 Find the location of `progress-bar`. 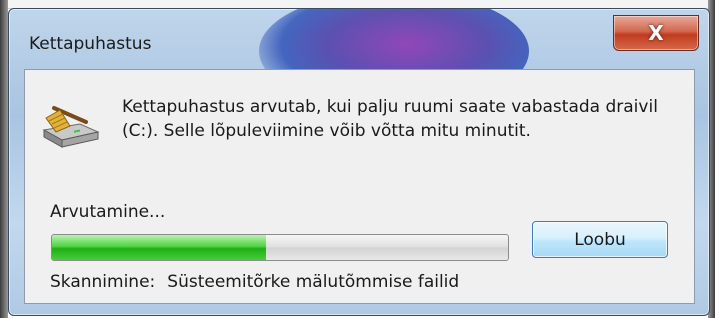

progress-bar is located at coordinates (280, 247).